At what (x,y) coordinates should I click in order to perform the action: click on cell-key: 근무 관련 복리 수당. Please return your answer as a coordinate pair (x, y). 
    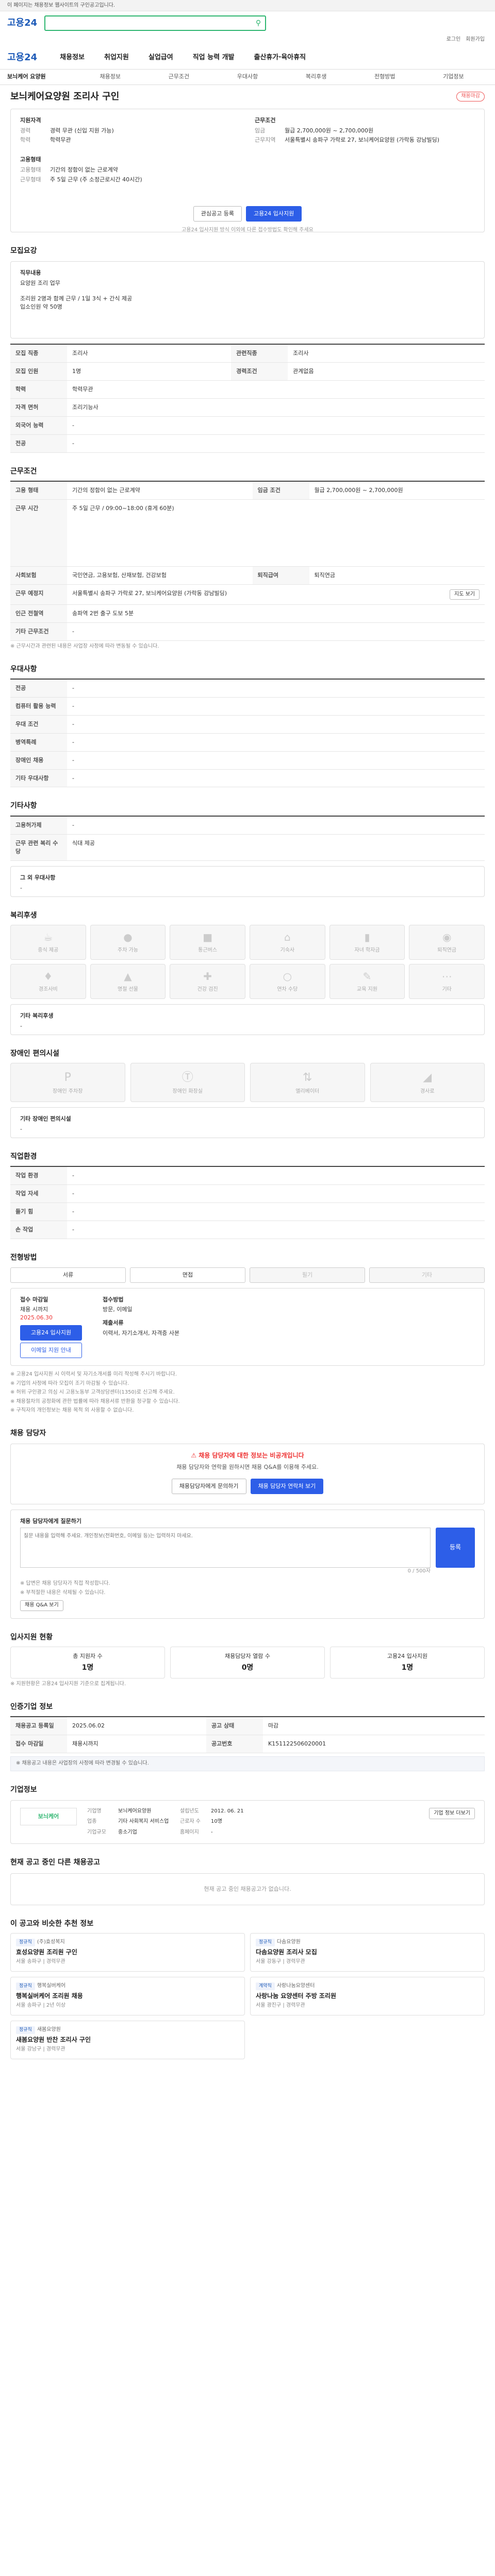
    Looking at the image, I should click on (38, 847).